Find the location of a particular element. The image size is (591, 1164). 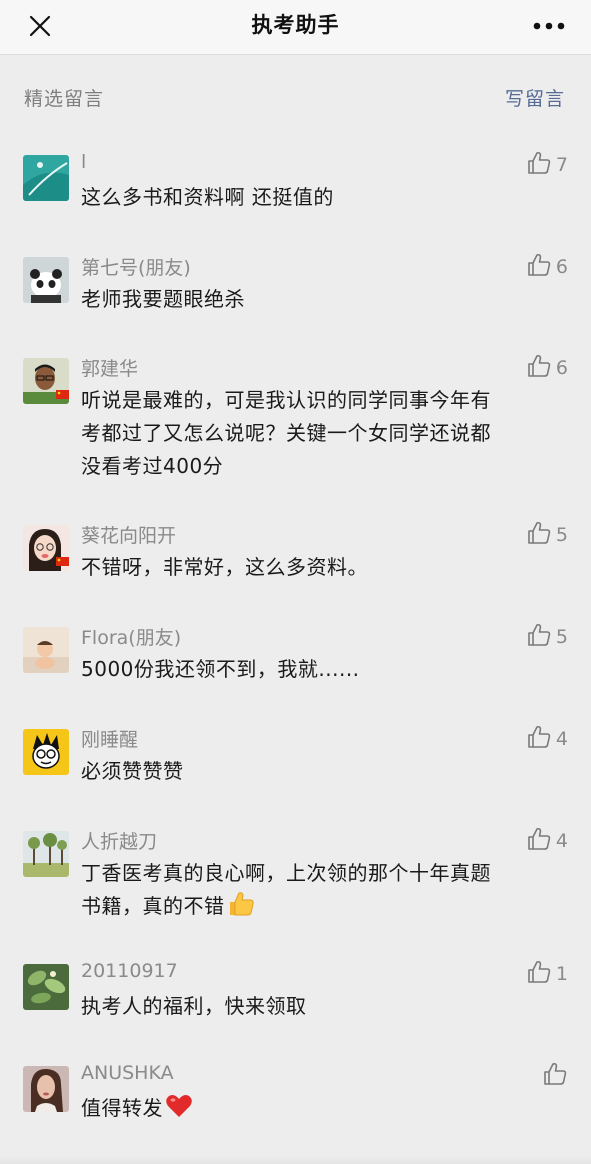

section-header: 精选留言 写留言 is located at coordinates (295, 98).